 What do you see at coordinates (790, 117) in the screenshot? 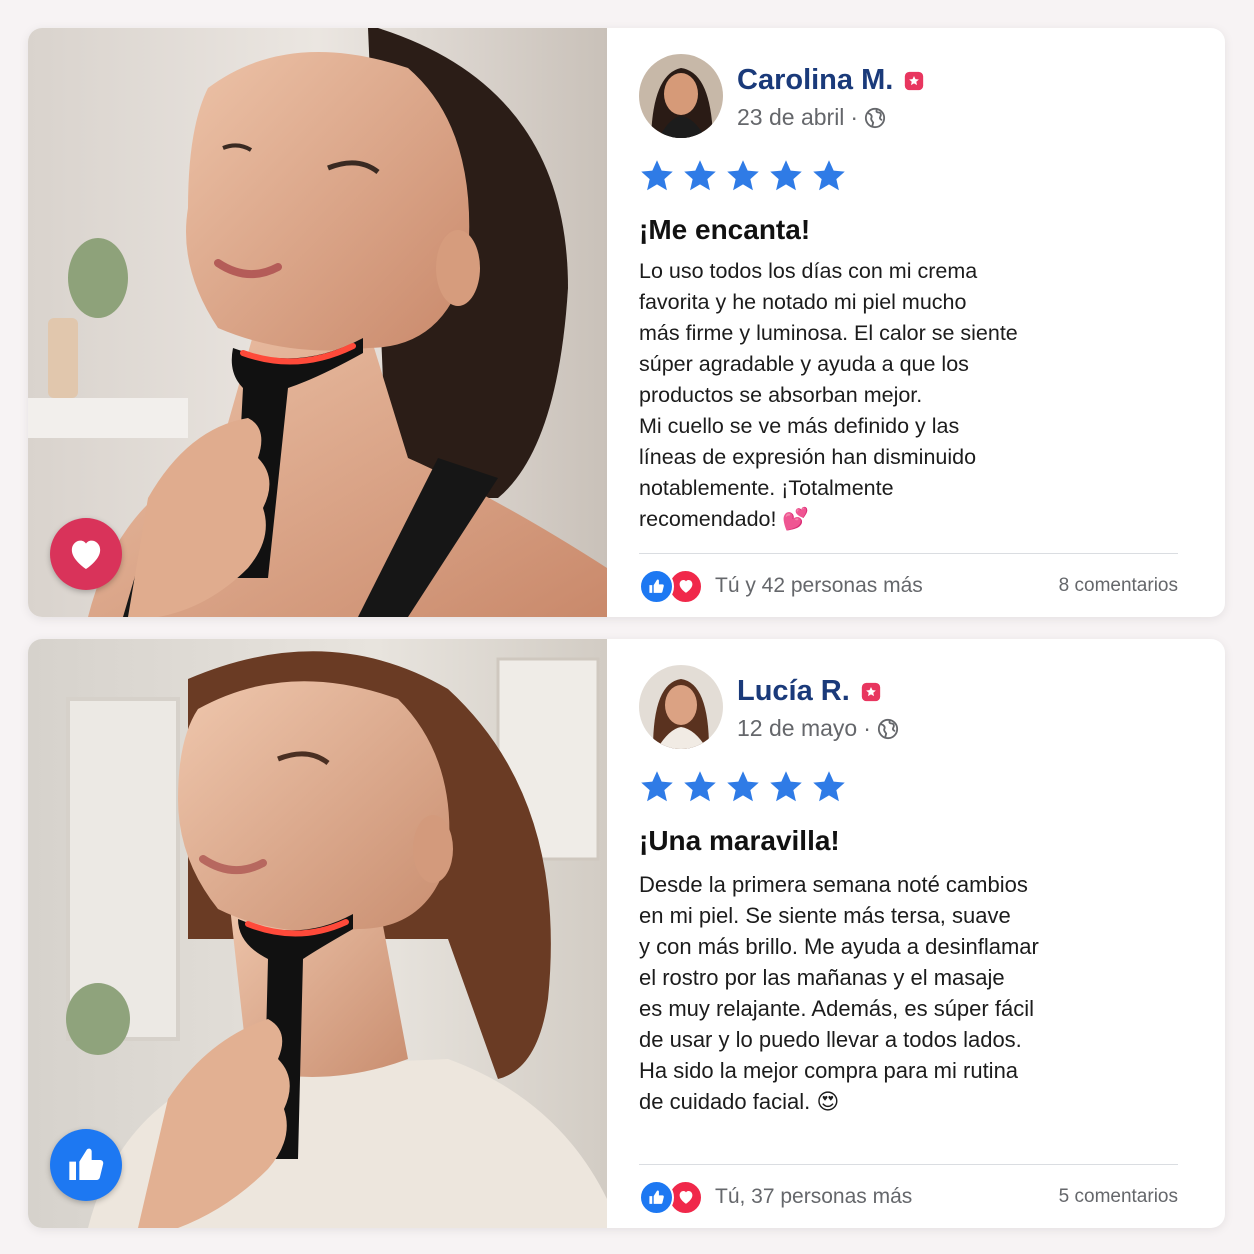
I see `post-date: 23 de abril` at bounding box center [790, 117].